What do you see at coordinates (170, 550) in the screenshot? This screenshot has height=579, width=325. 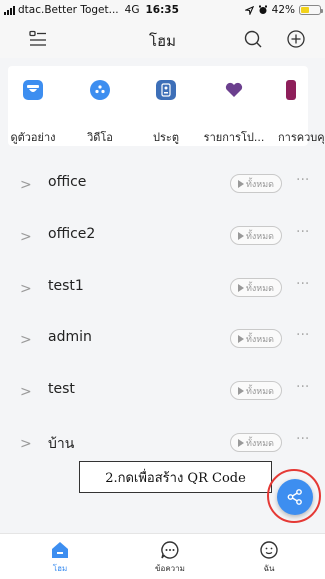 I see `message-icon` at bounding box center [170, 550].